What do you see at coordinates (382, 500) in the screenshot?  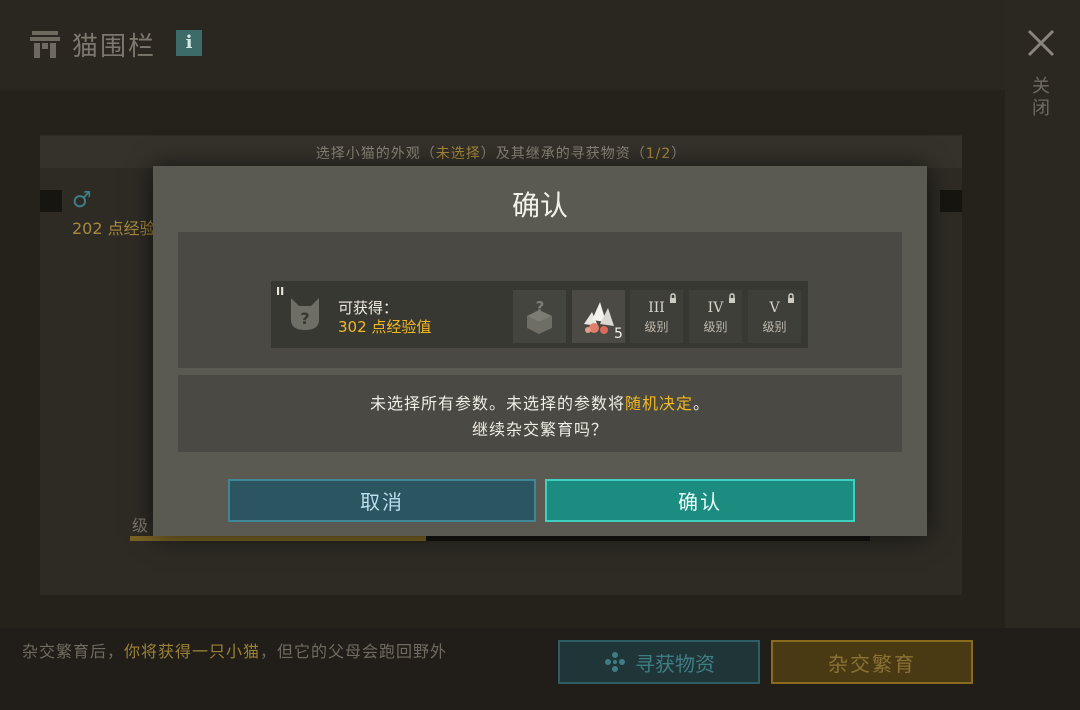 I see `cancel-button: 取消` at bounding box center [382, 500].